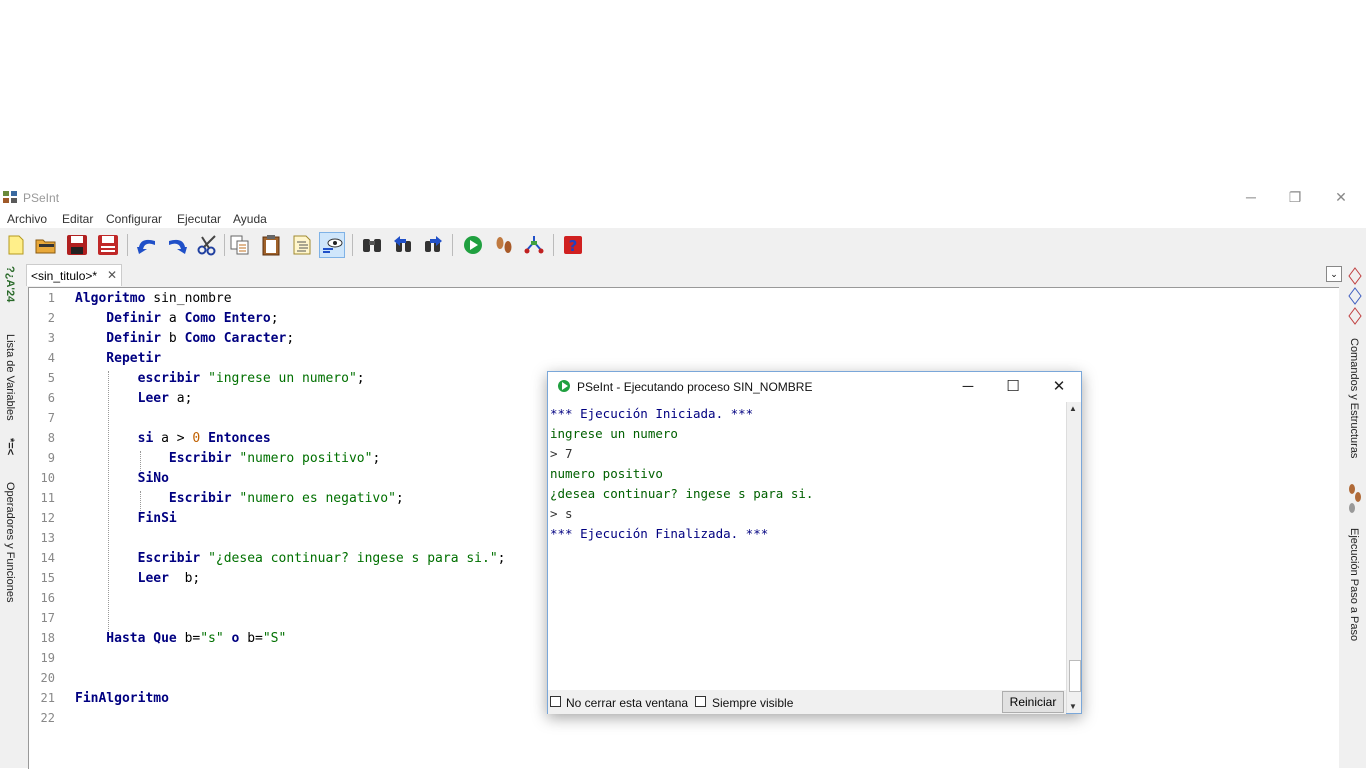  What do you see at coordinates (153, 298) in the screenshot?
I see `code-line: Algoritmo sin_nombre` at bounding box center [153, 298].